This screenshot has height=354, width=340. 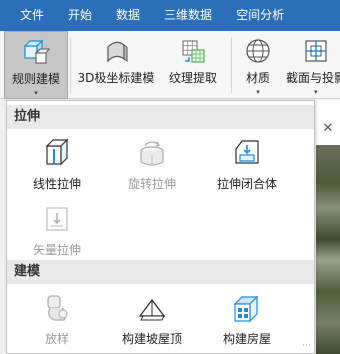 What do you see at coordinates (328, 249) in the screenshot?
I see `map-imagery` at bounding box center [328, 249].